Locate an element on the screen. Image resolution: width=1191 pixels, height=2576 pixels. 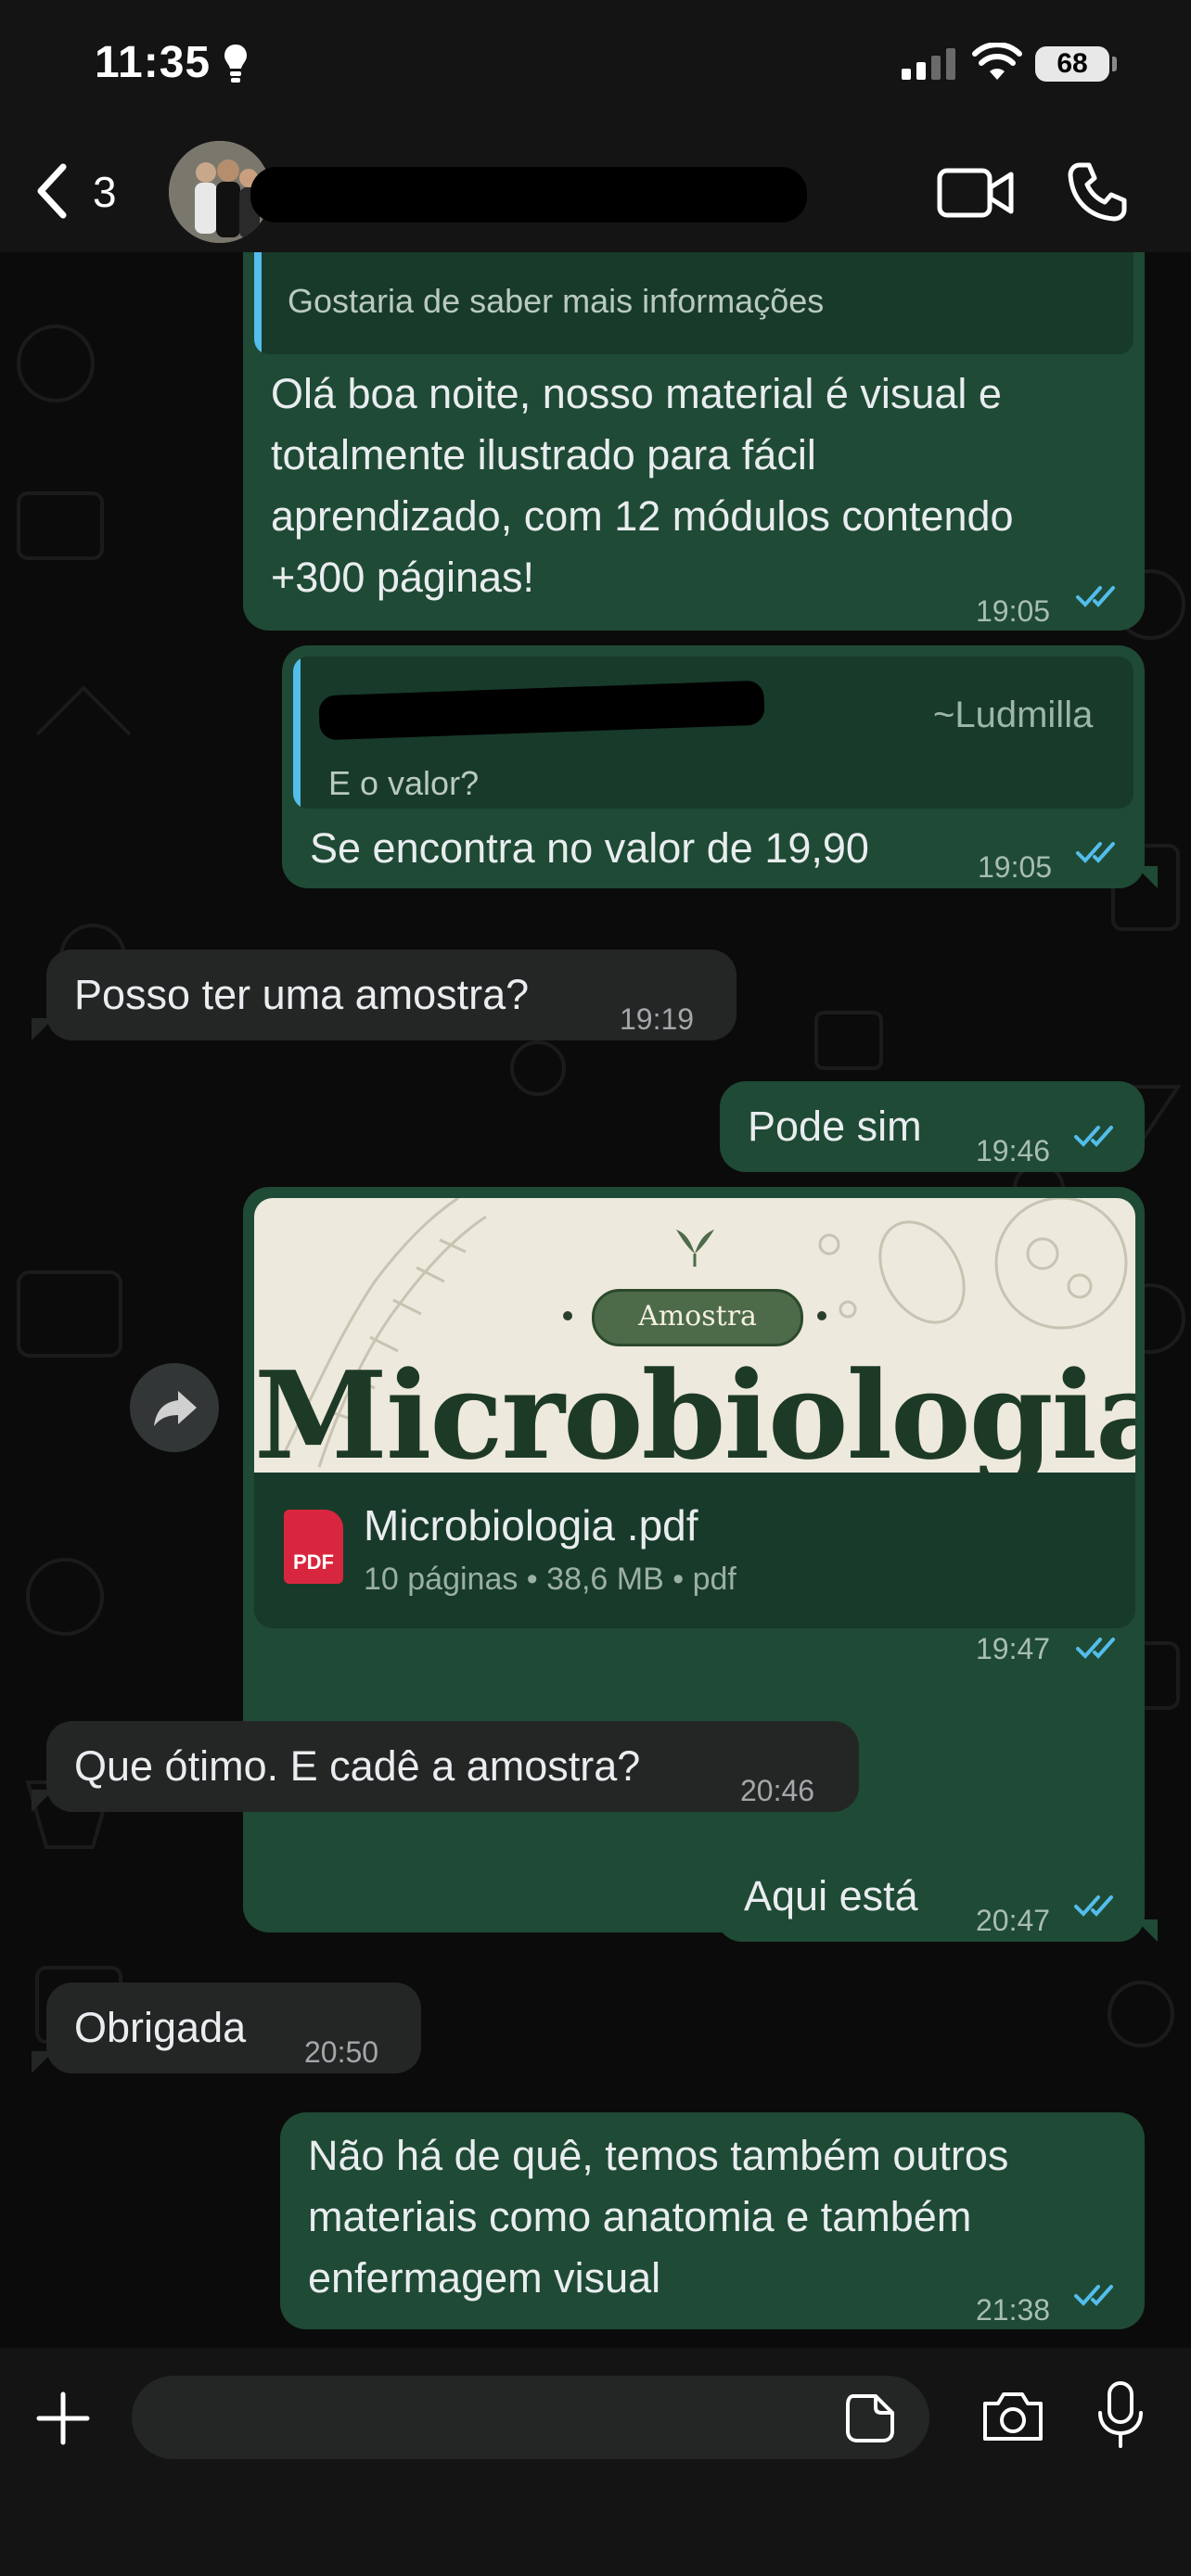
message-text: Que ótimo. E cadê a amostra? is located at coordinates (357, 1766).